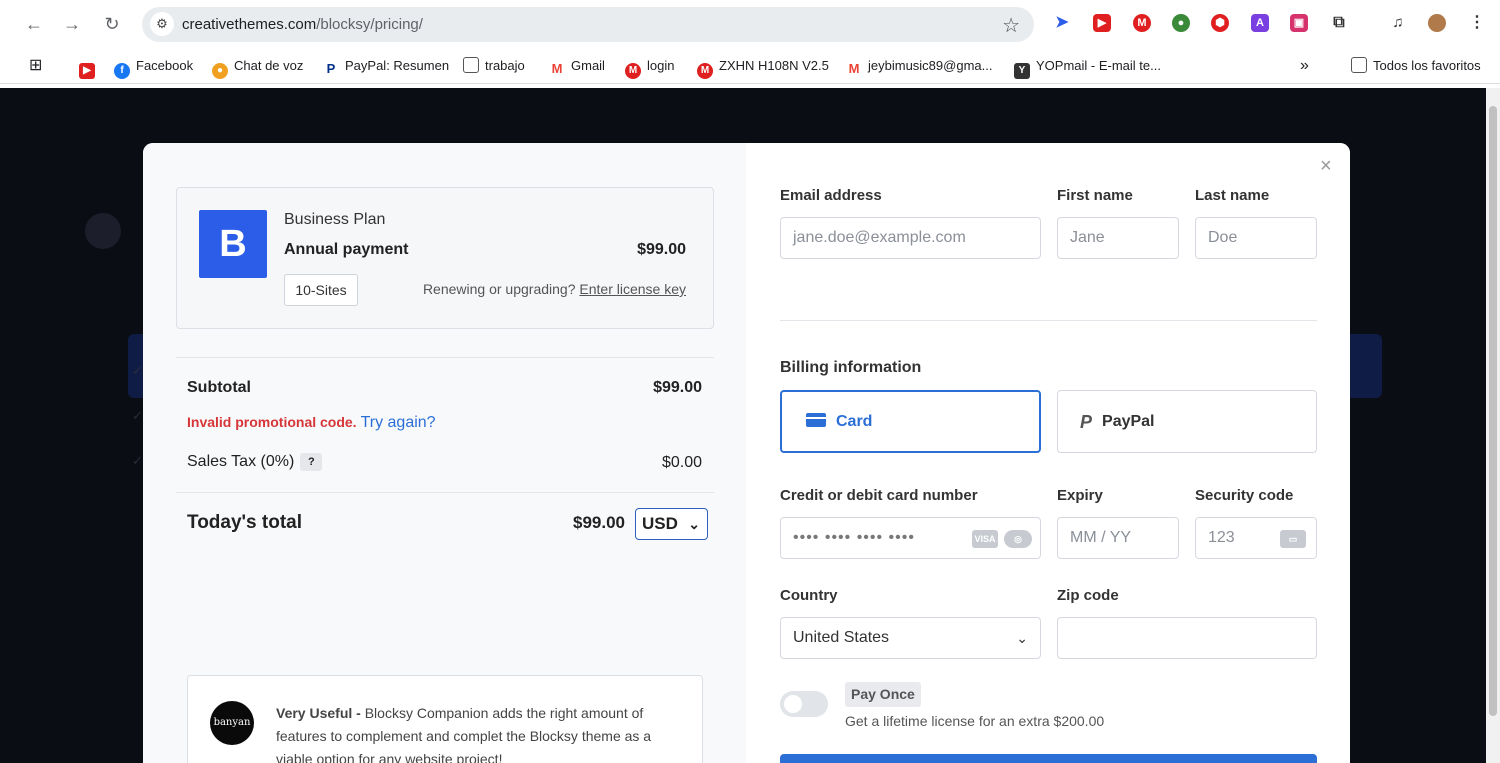  What do you see at coordinates (386, 67) in the screenshot?
I see `bookmark-paypal: P PayPal: Resumen` at bounding box center [386, 67].